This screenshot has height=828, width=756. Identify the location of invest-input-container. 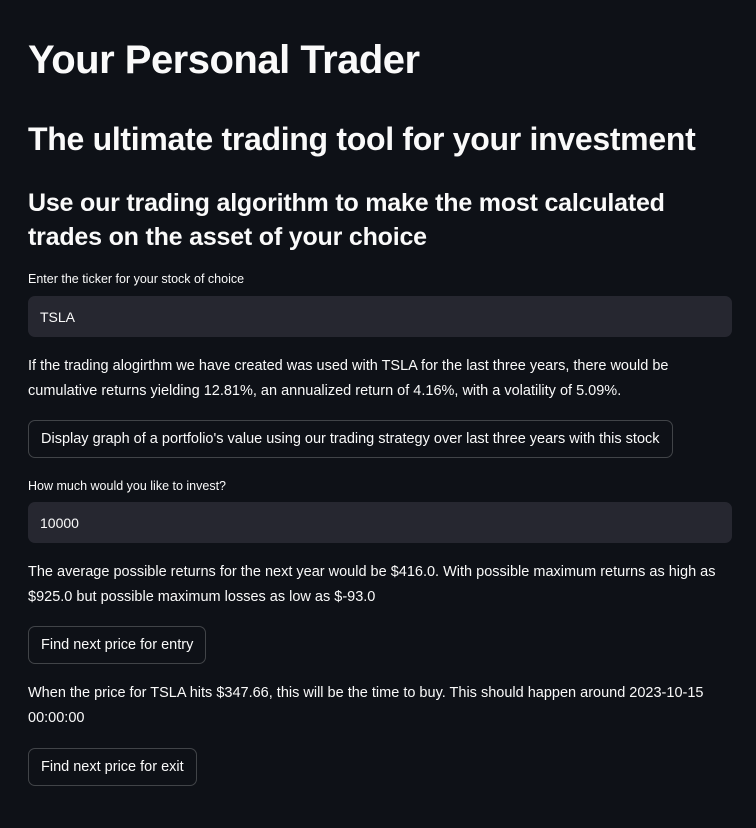
(380, 522).